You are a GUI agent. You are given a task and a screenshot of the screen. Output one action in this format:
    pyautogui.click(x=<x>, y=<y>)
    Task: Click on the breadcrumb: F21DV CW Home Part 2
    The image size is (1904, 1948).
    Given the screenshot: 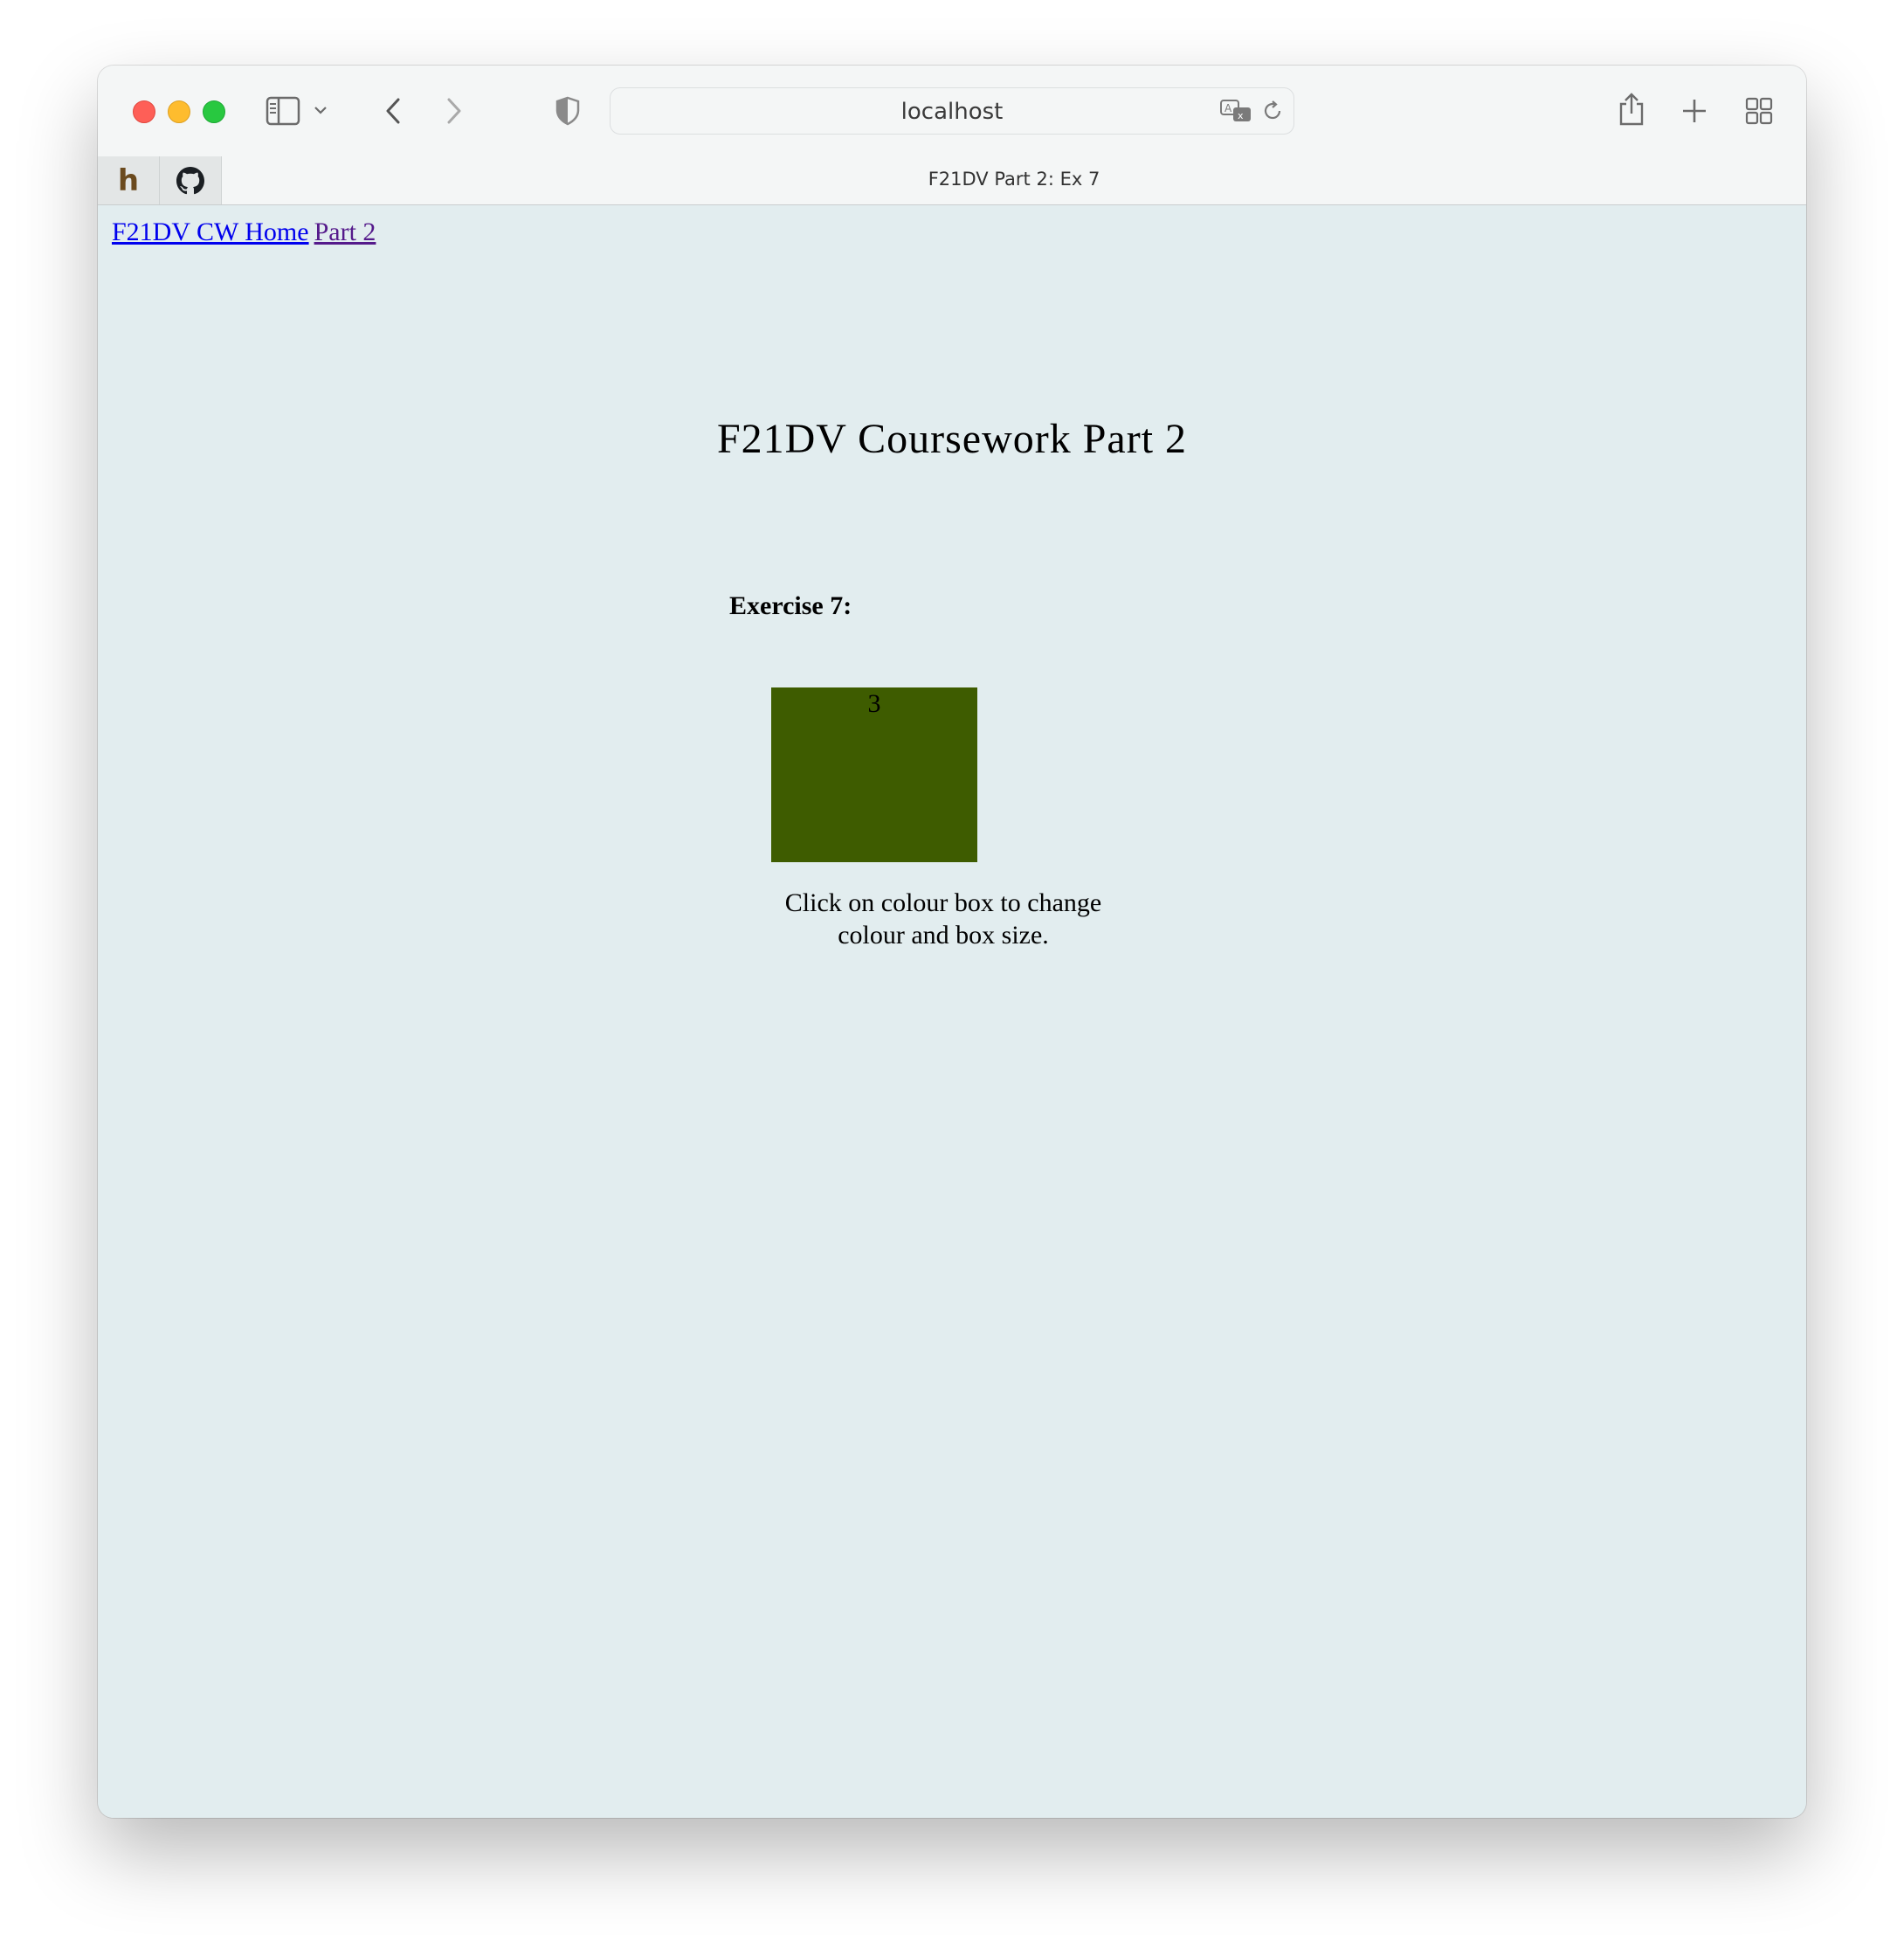 What is the action you would take?
    pyautogui.click(x=244, y=232)
    